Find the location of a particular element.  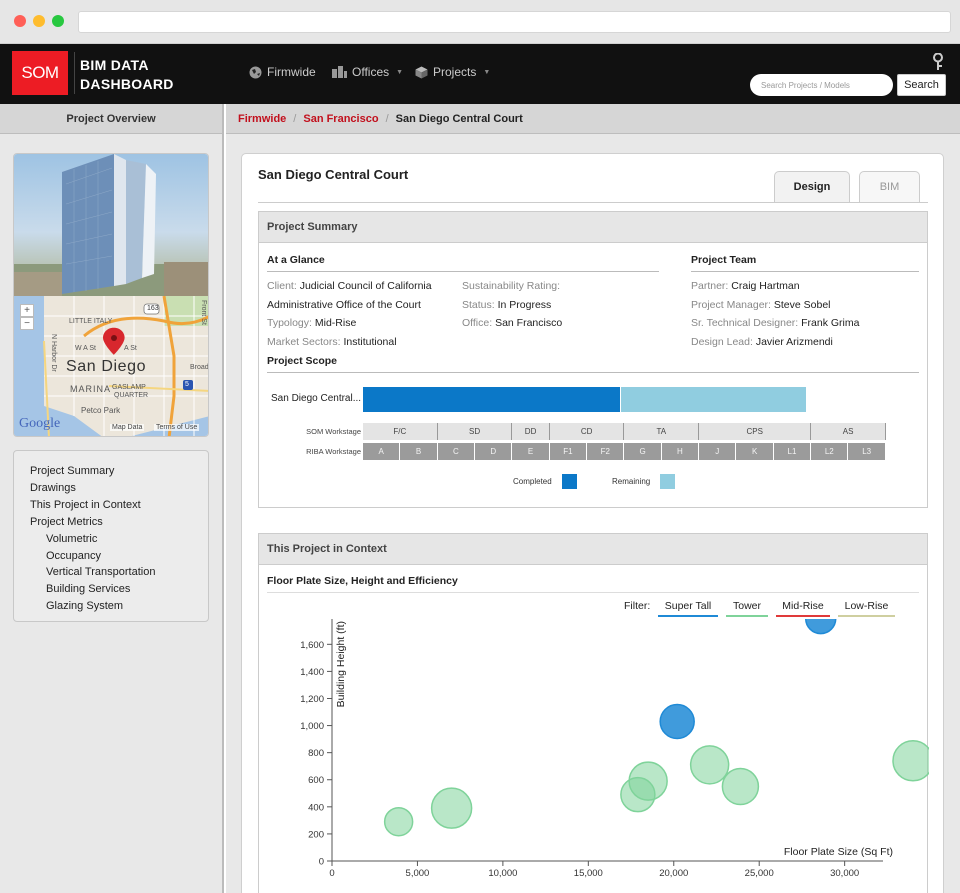

sidebar-link-project-summary: Project Summary is located at coordinates (119, 471).